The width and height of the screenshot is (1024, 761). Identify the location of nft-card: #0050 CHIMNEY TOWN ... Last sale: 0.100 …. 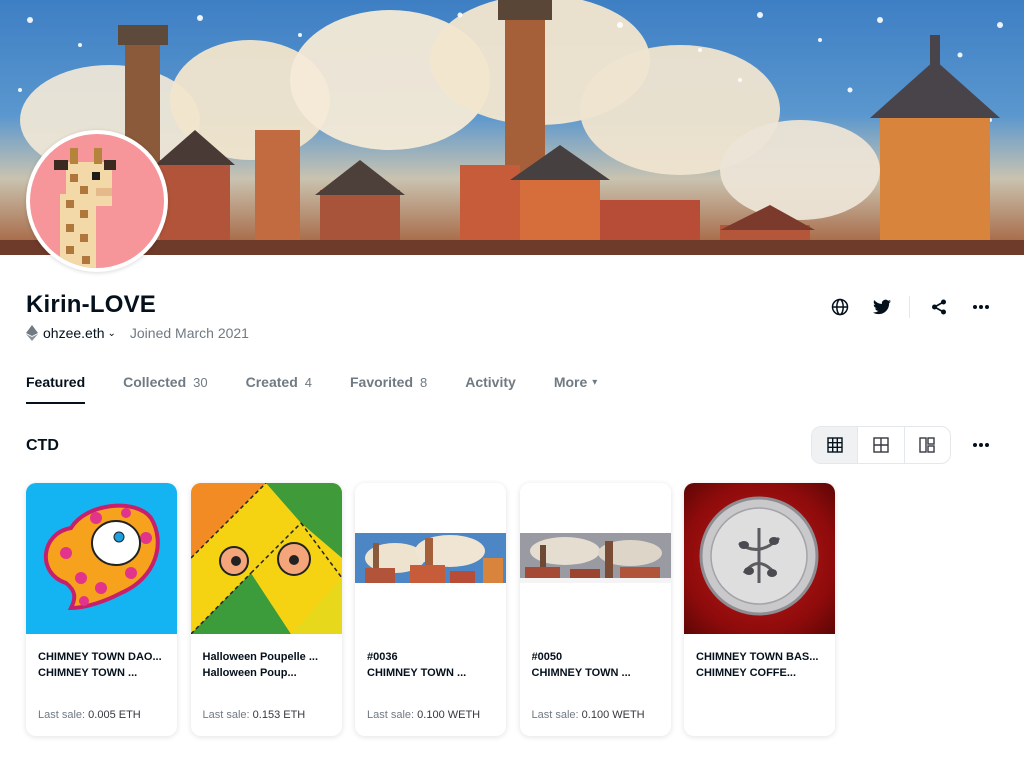
(595, 609).